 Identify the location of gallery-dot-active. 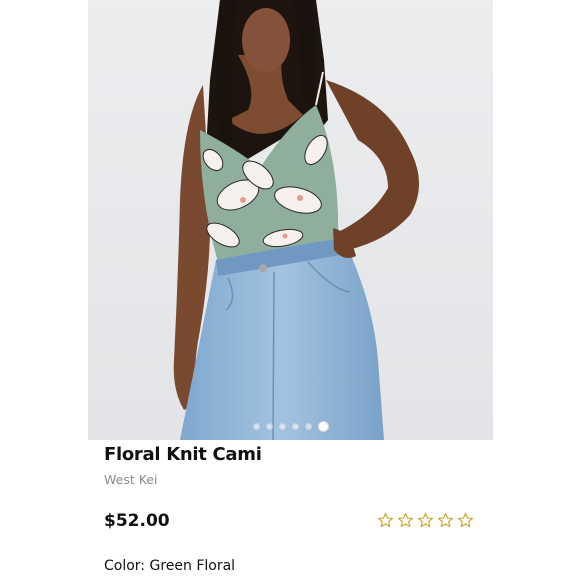
(323, 426).